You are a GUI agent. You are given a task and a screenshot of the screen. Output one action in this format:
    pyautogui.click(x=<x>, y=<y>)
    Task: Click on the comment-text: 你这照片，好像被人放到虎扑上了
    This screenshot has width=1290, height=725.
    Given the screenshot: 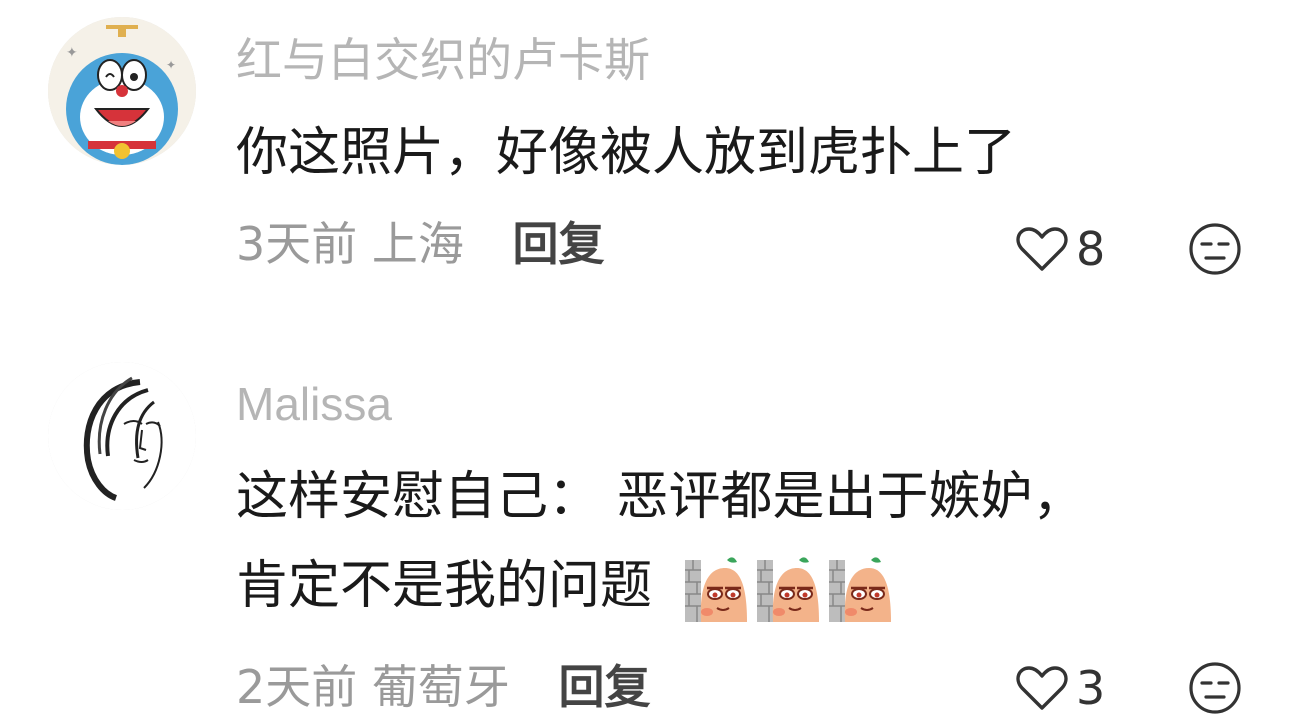 What is the action you would take?
    pyautogui.click(x=626, y=153)
    